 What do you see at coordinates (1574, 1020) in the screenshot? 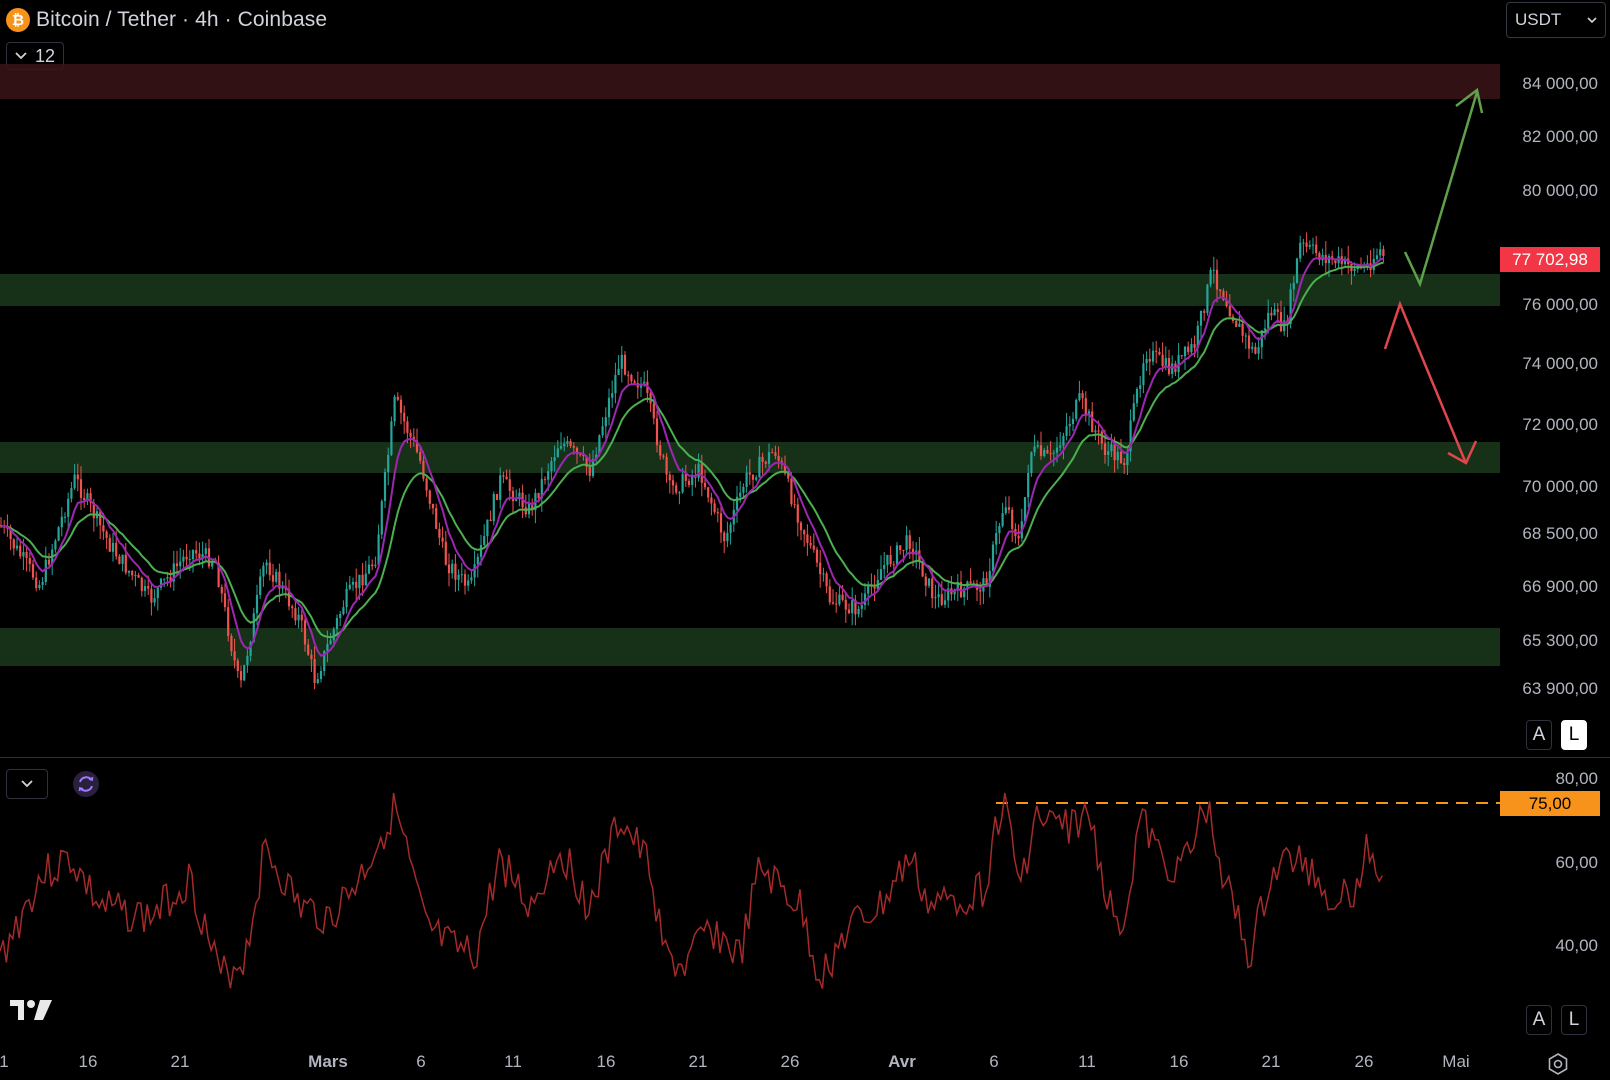
I see `rsi-log-scale-button: L` at bounding box center [1574, 1020].